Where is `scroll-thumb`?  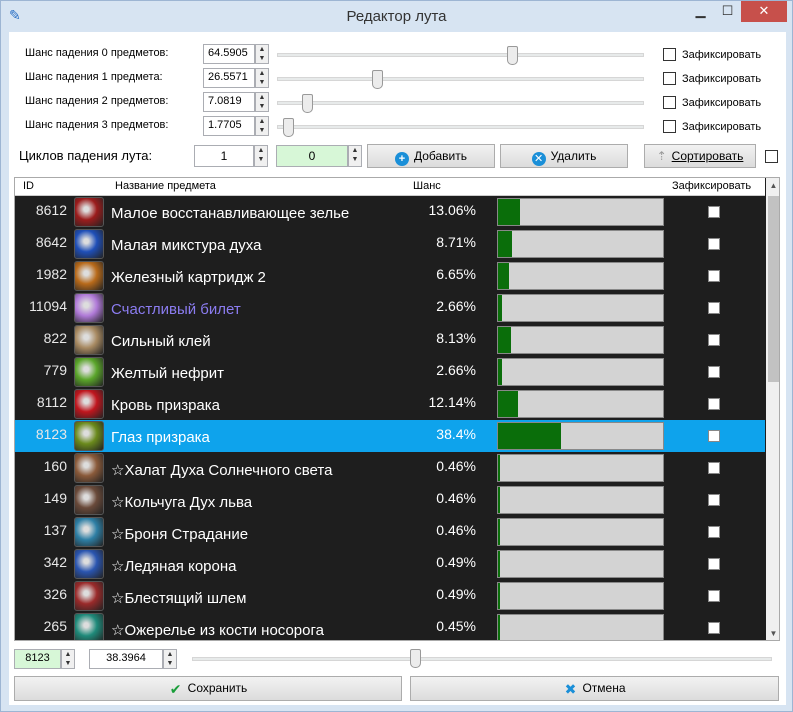
scroll-thumb is located at coordinates (773, 289).